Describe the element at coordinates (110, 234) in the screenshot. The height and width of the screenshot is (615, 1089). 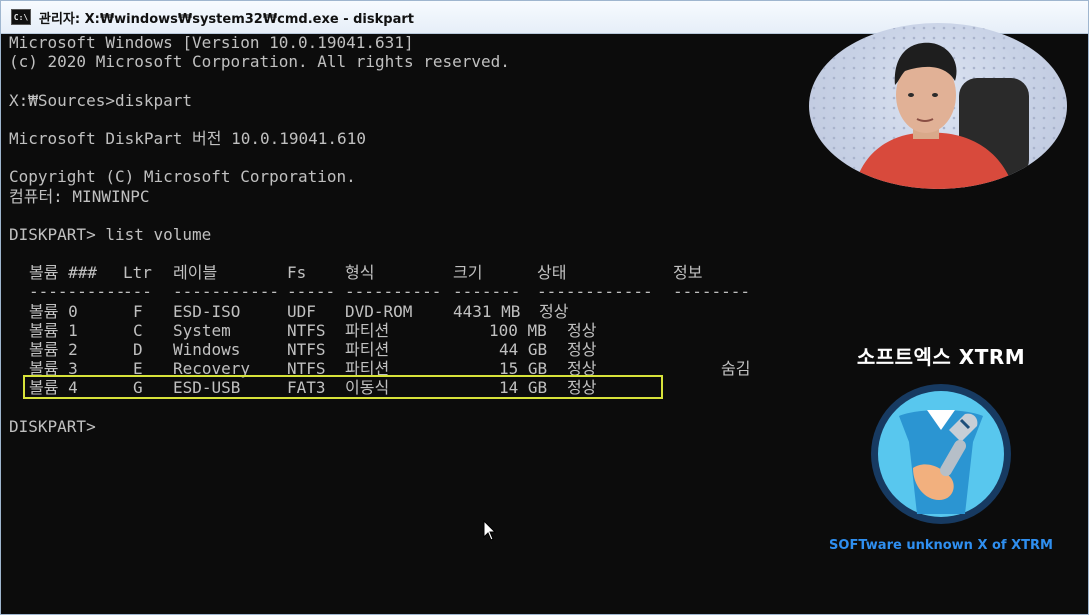
I see `console-line: DISKPART> list volume` at that location.